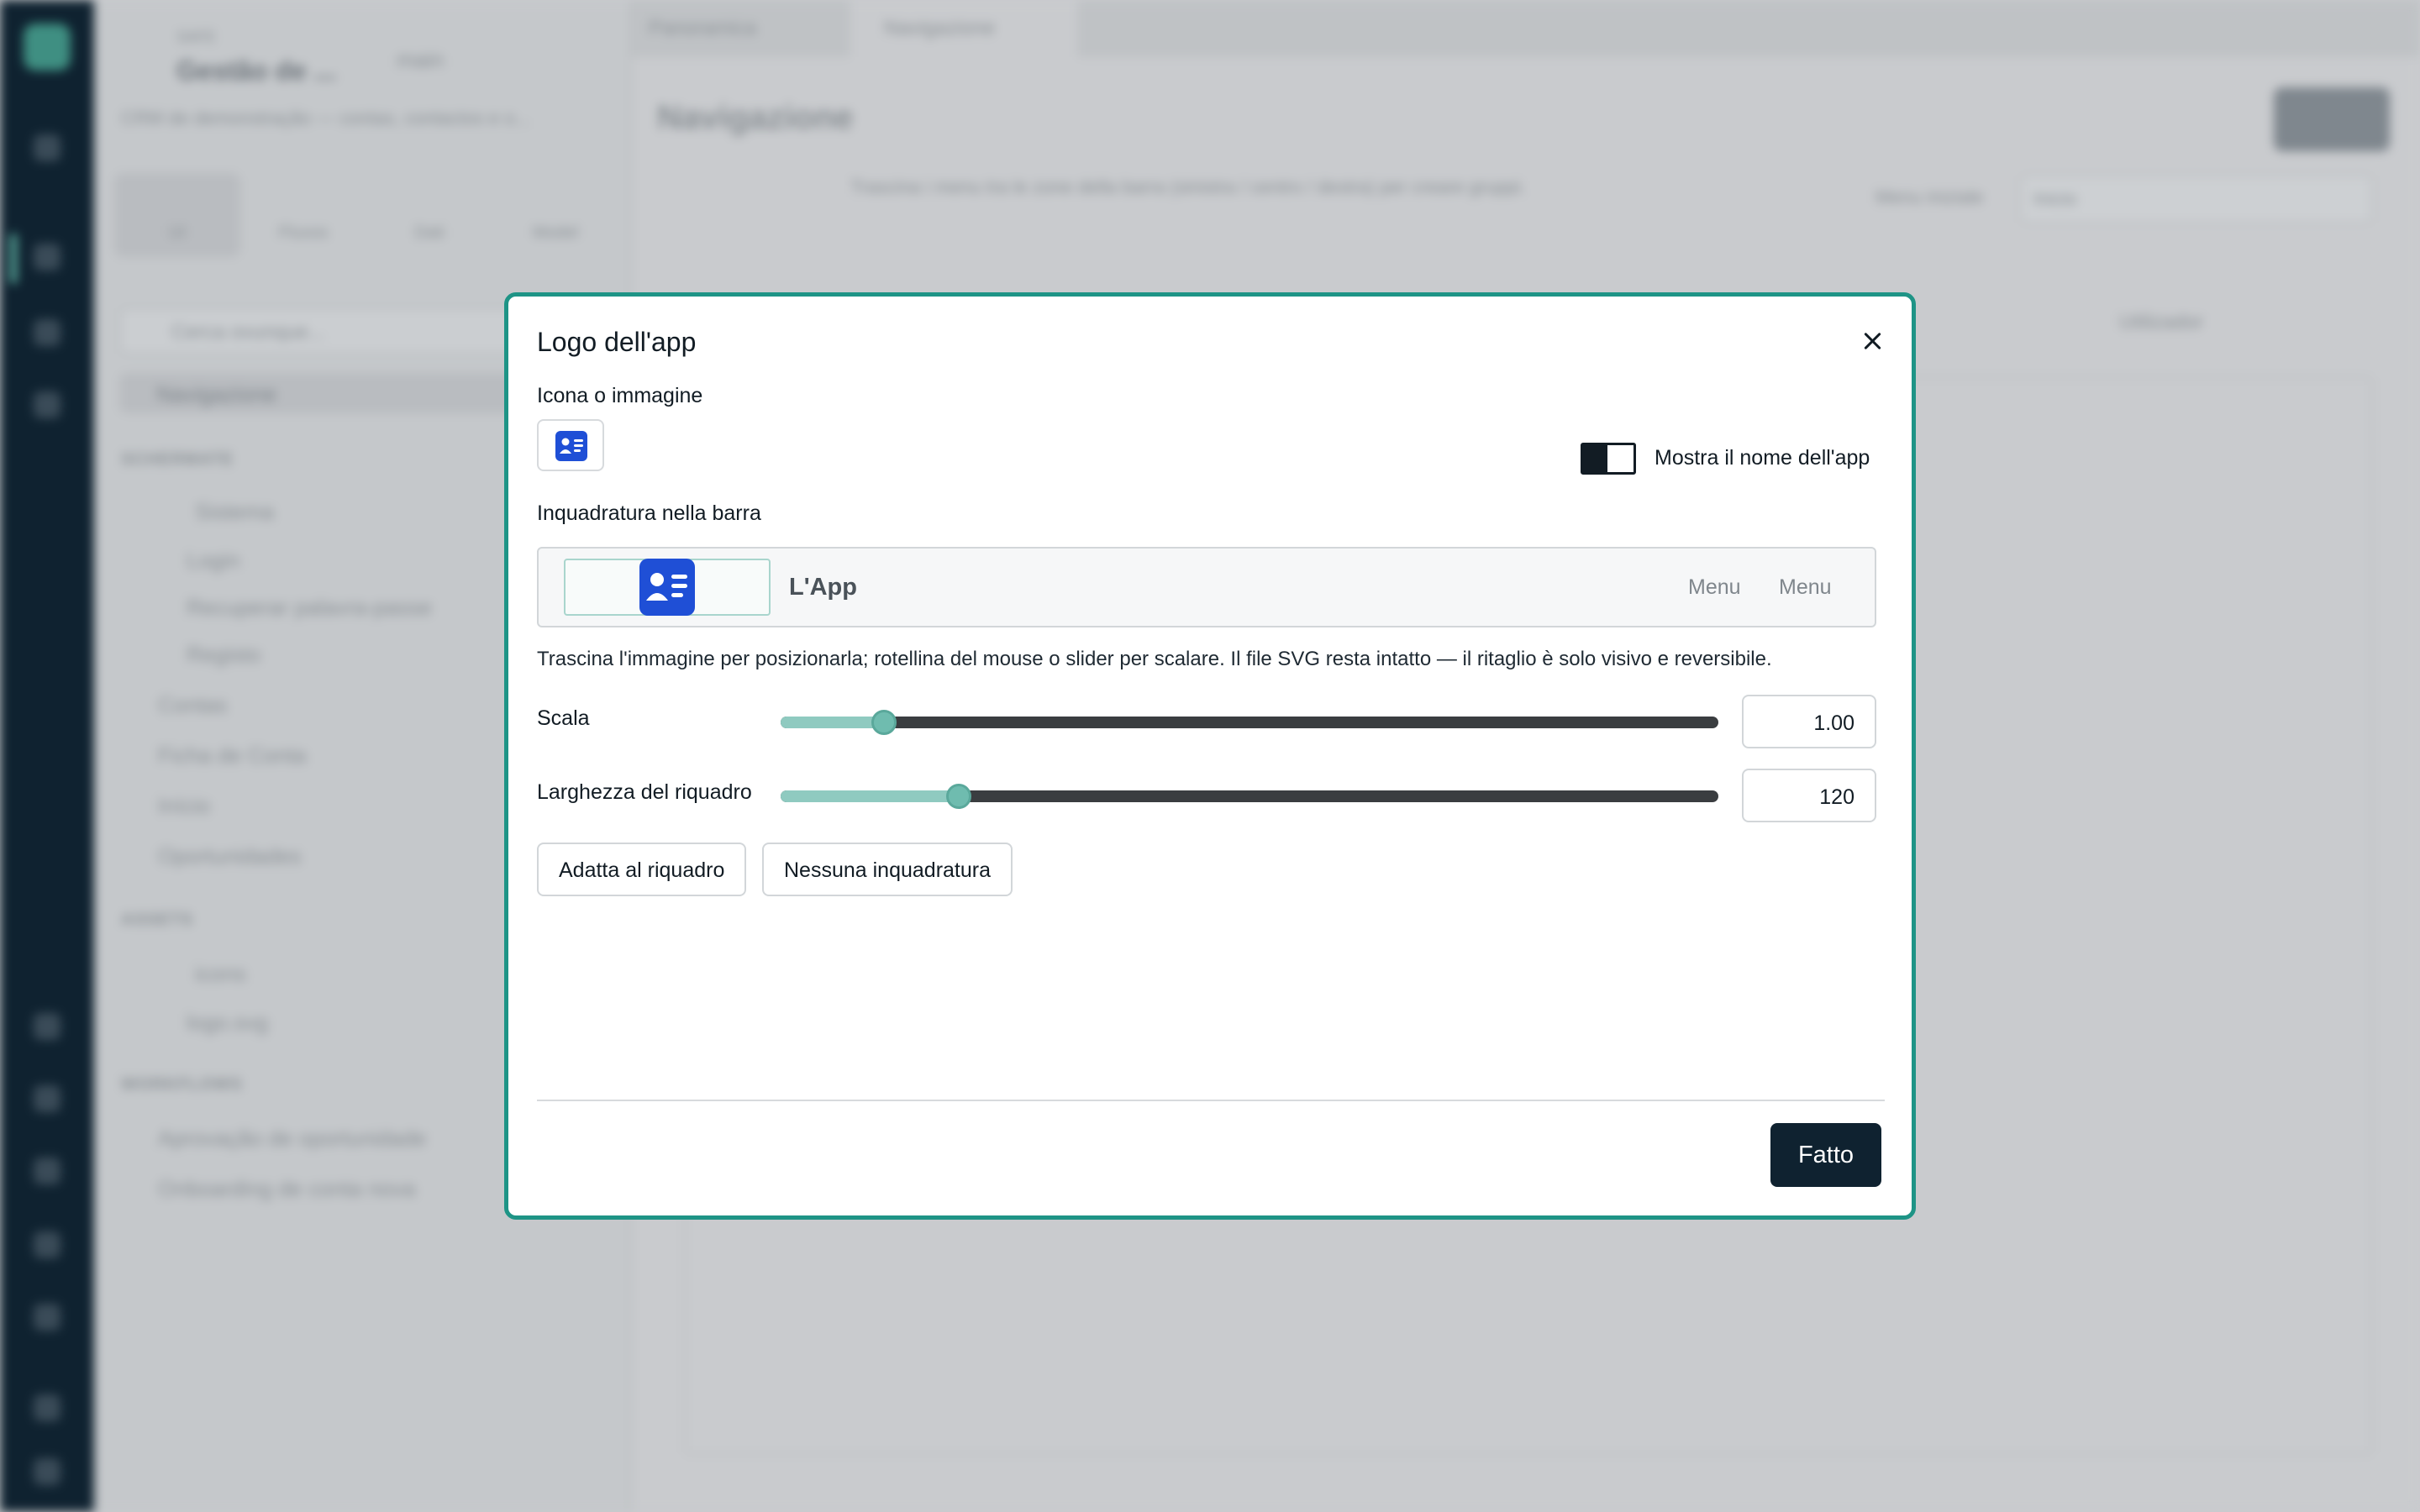  Describe the element at coordinates (286, 1189) in the screenshot. I see `tree-item: Onboarding de conta nova` at that location.